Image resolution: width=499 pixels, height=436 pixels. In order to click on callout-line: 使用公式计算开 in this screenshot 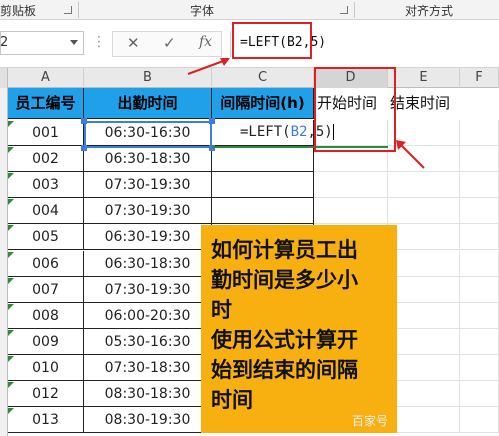, I will do `click(284, 340)`.